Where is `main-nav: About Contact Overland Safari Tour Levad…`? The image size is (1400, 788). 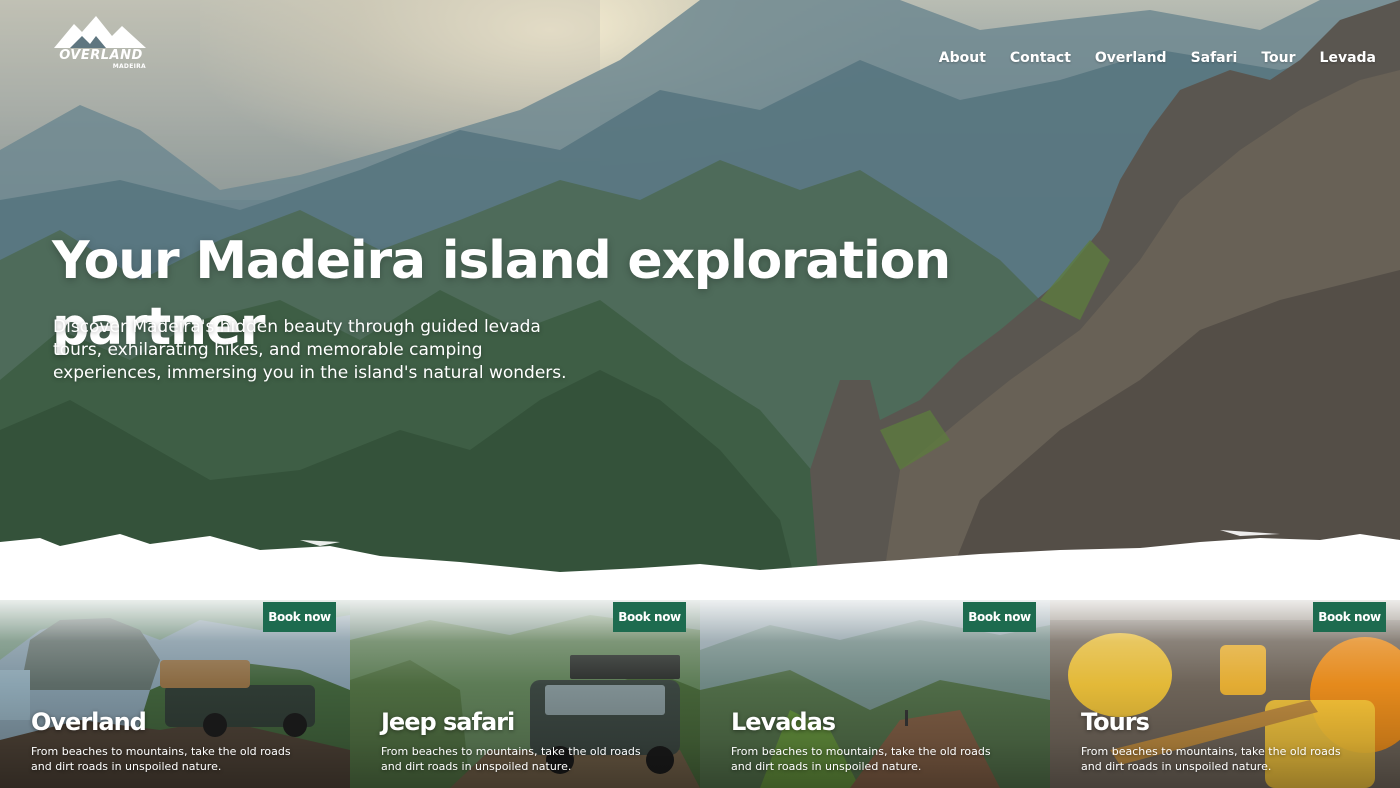 main-nav: About Contact Overland Safari Tour Levad… is located at coordinates (1157, 58).